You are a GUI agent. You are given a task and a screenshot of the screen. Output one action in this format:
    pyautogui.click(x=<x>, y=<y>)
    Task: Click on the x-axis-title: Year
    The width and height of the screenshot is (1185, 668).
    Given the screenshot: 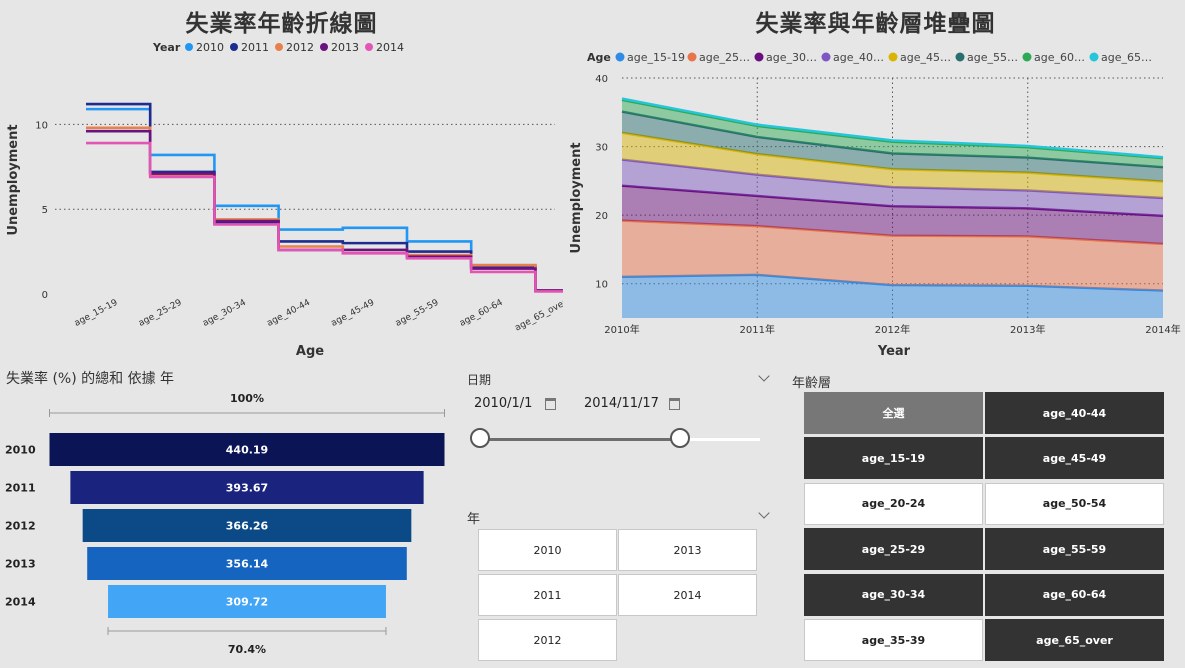 What is the action you would take?
    pyautogui.click(x=894, y=351)
    